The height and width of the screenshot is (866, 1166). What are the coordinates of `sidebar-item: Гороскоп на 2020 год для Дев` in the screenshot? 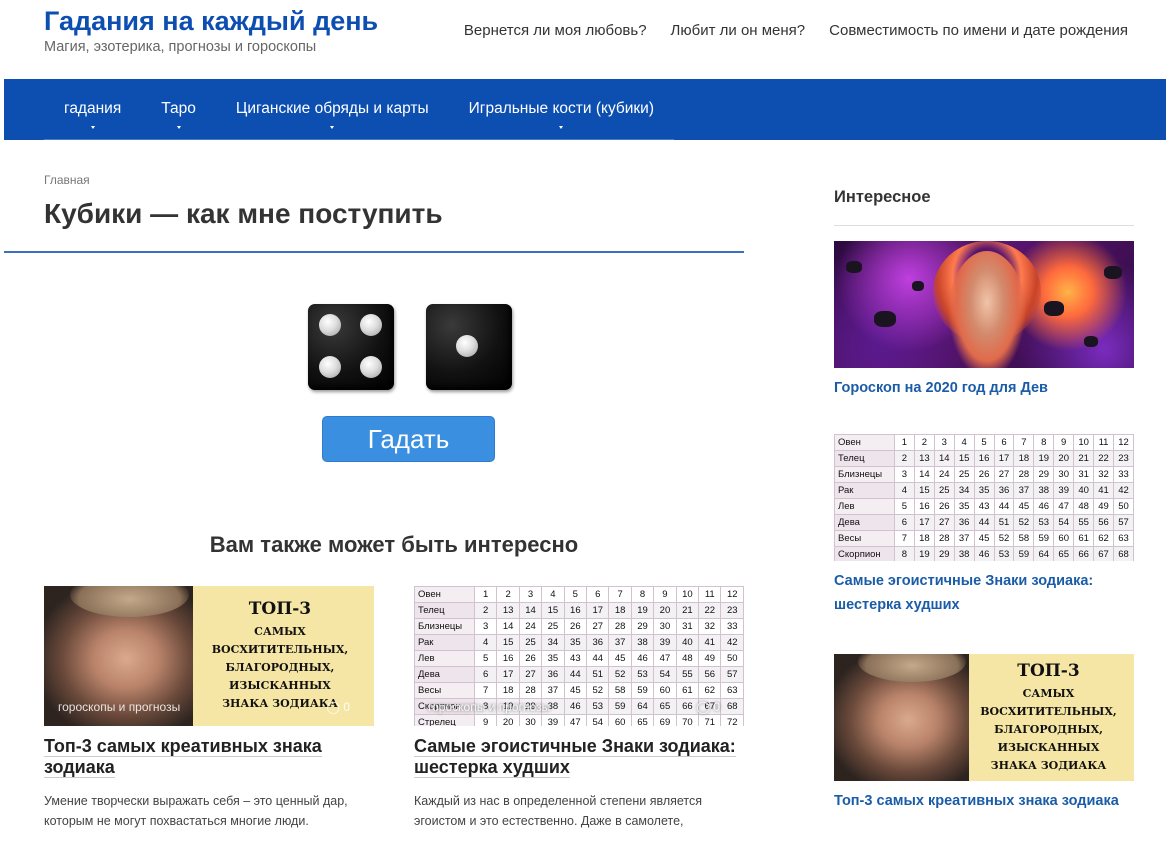 It's located at (984, 320).